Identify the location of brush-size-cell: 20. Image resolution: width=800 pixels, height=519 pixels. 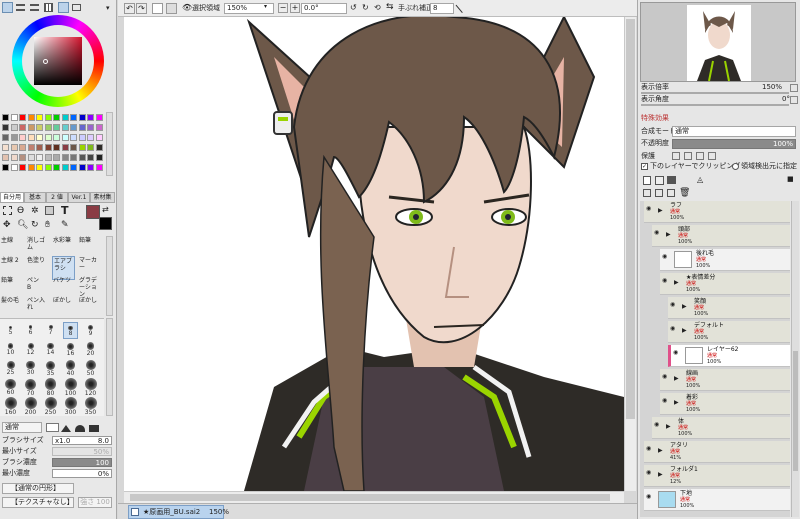
(90, 349).